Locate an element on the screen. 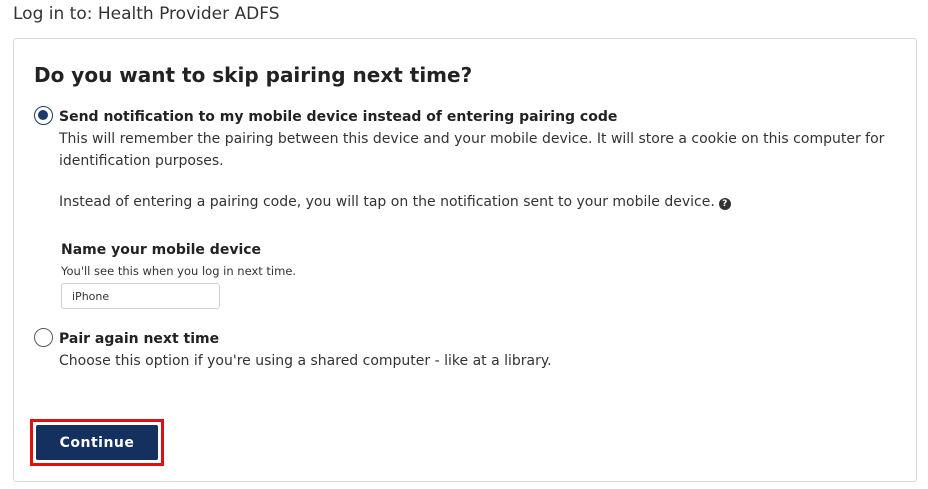 This screenshot has height=489, width=928. page-header: Log in to: Health Provider ADFS is located at coordinates (146, 14).